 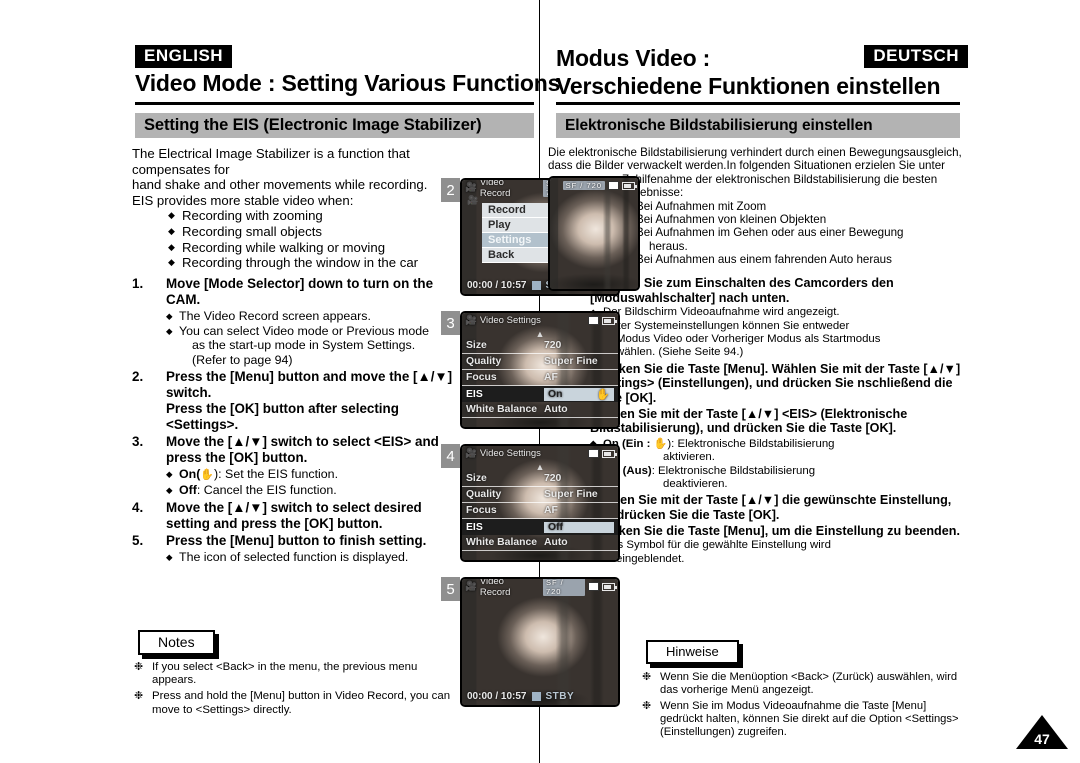 I want to click on list-item: Bei Aufnahmen von kleinen Objekten, so click(x=795, y=220).